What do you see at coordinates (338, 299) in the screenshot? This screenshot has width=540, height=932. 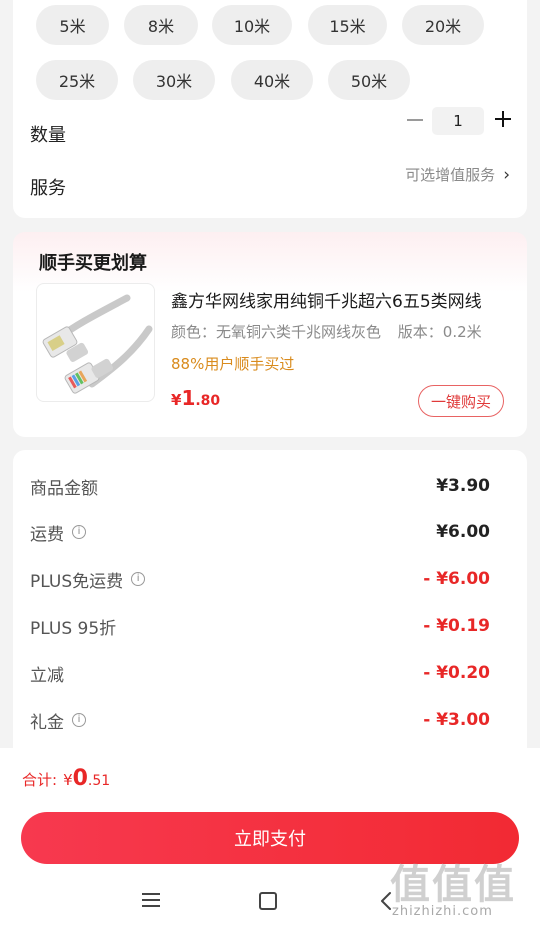 I see `bundle-product-title: 鑫方华网线家用纯铜千兆超六6五5类网线` at bounding box center [338, 299].